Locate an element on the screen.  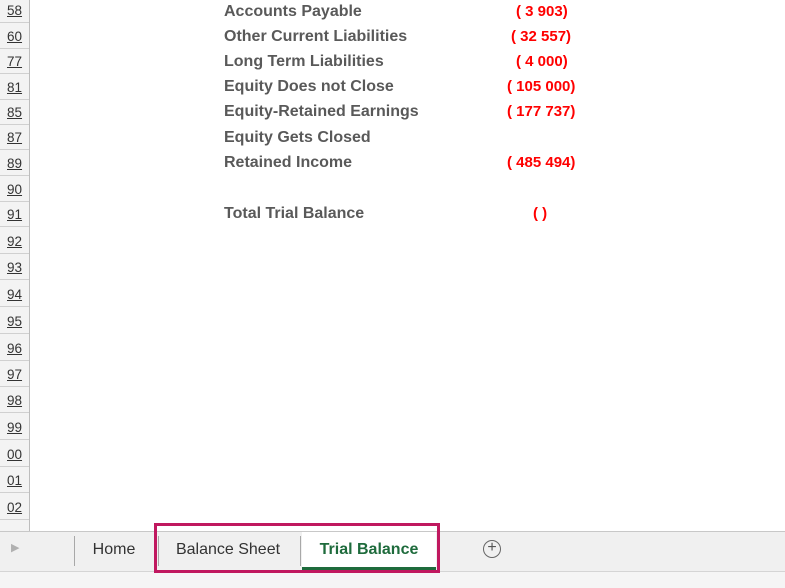
row-header: 85 is located at coordinates (14, 114).